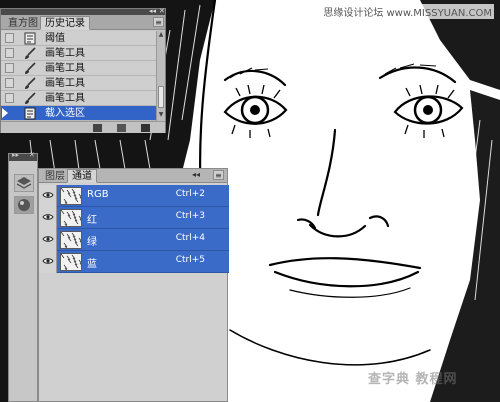 The height and width of the screenshot is (402, 500). Describe the element at coordinates (92, 264) in the screenshot. I see `channel-name: 蓝` at that location.